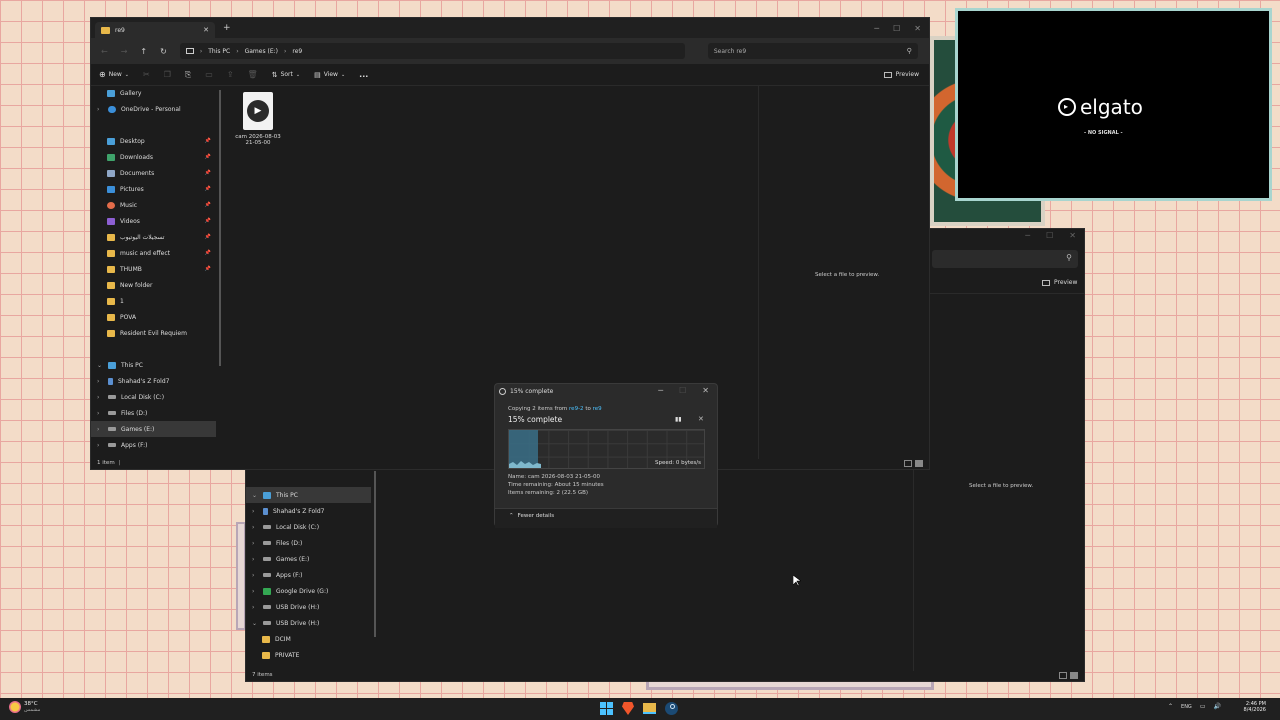  What do you see at coordinates (153, 109) in the screenshot?
I see `sidebar-item: › OneDrive - Personal` at bounding box center [153, 109].